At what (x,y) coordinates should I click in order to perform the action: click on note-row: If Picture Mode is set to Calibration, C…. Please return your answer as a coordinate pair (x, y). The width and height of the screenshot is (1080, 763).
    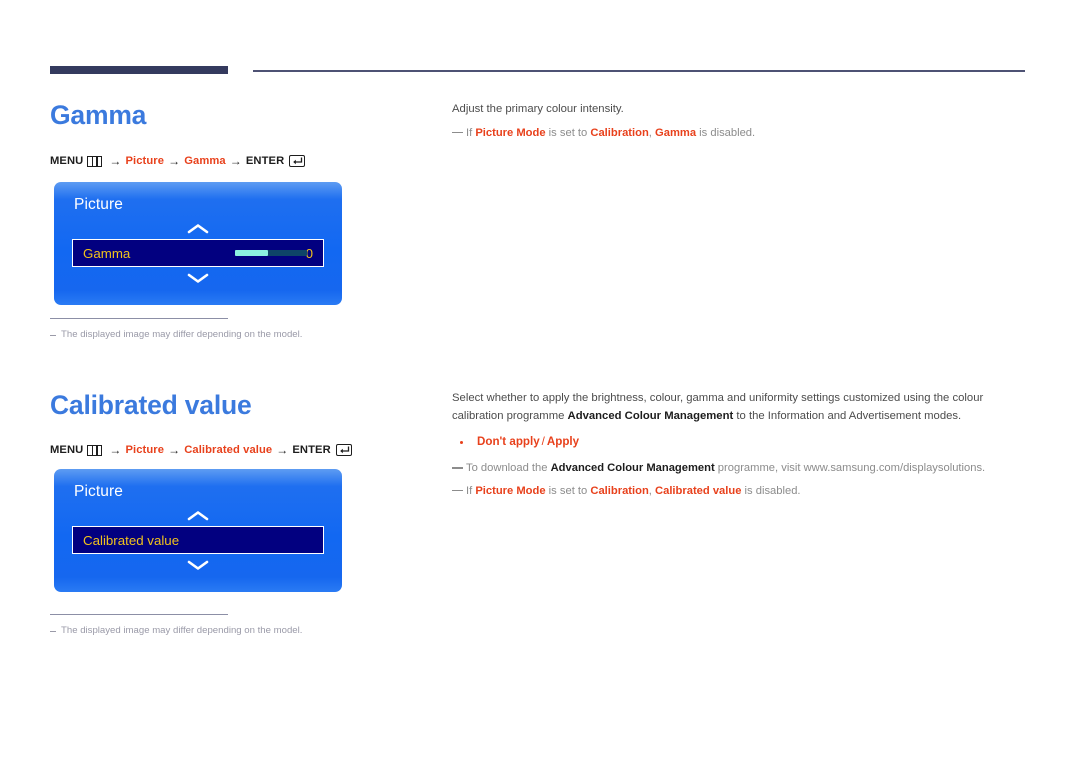
    Looking at the image, I should click on (739, 491).